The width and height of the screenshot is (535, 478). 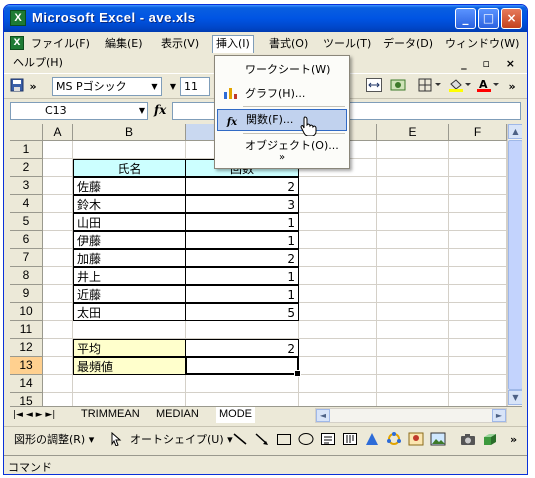 What do you see at coordinates (26, 186) in the screenshot?
I see `row-header-3: 3` at bounding box center [26, 186].